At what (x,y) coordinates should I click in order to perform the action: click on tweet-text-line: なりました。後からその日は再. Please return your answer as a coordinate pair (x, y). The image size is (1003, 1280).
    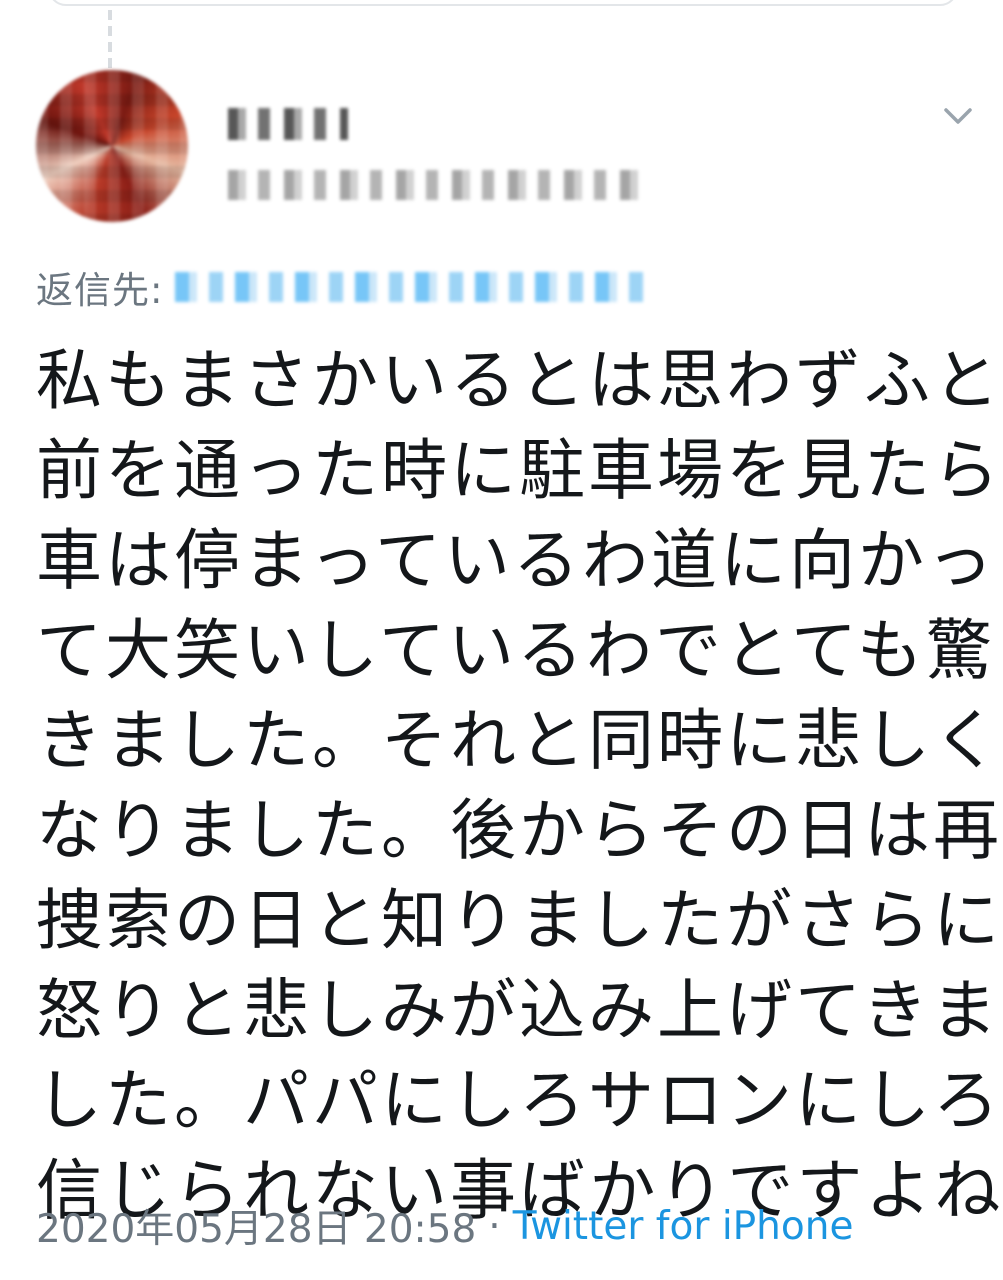
    Looking at the image, I should click on (519, 830).